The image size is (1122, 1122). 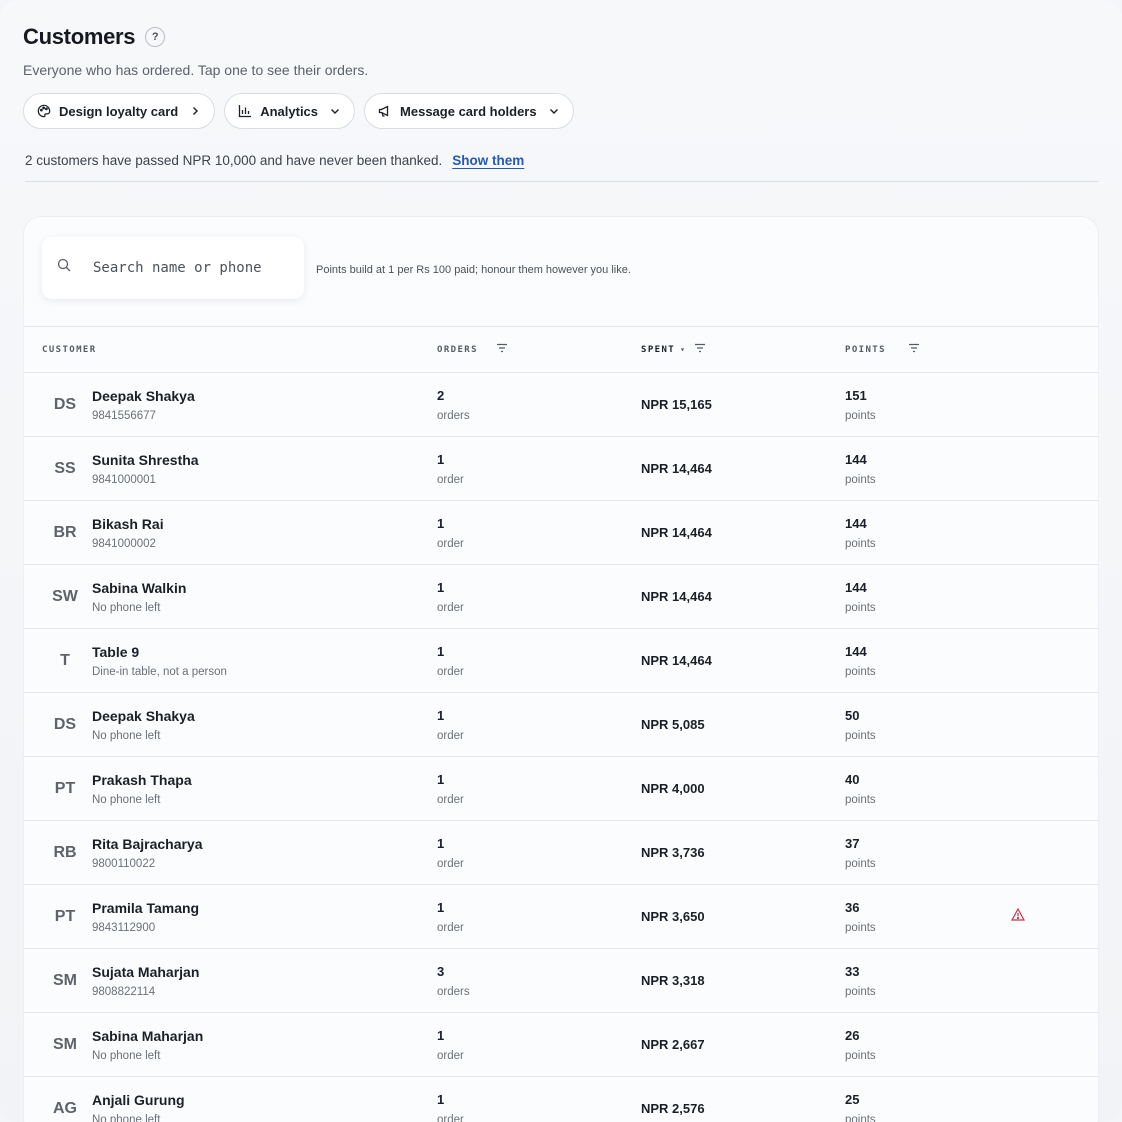 What do you see at coordinates (928, 852) in the screenshot?
I see `points-cell: 37 points` at bounding box center [928, 852].